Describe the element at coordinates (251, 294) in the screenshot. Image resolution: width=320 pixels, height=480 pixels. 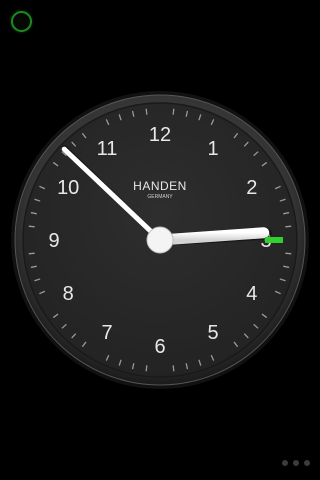
I see `hour-numeral: 4` at that location.